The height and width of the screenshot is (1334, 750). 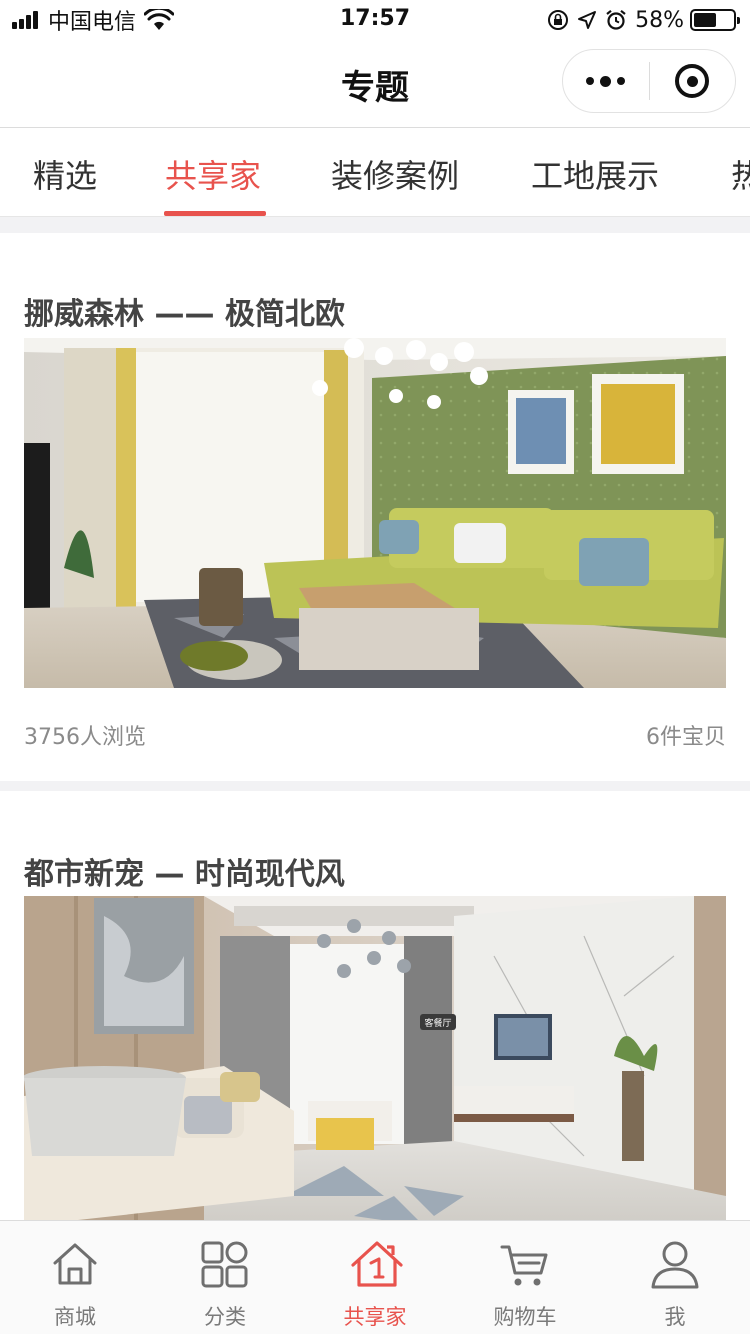 What do you see at coordinates (375, 84) in the screenshot?
I see `navigation-bar: 专题` at bounding box center [375, 84].